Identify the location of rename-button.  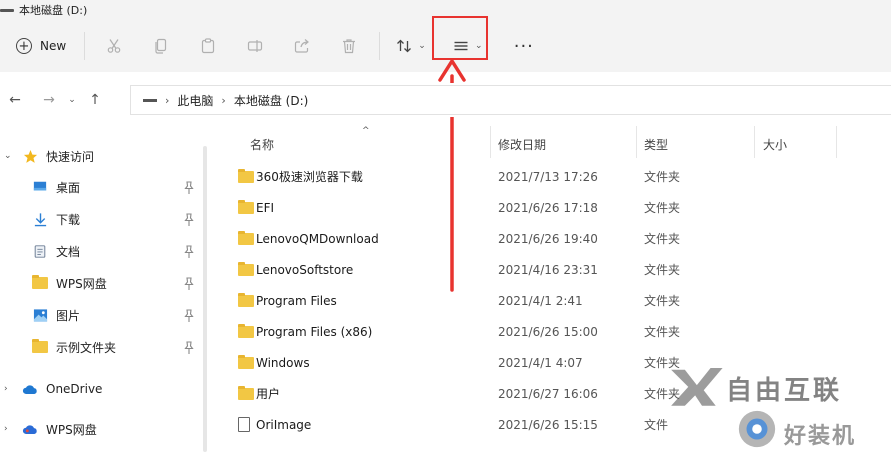
(255, 46).